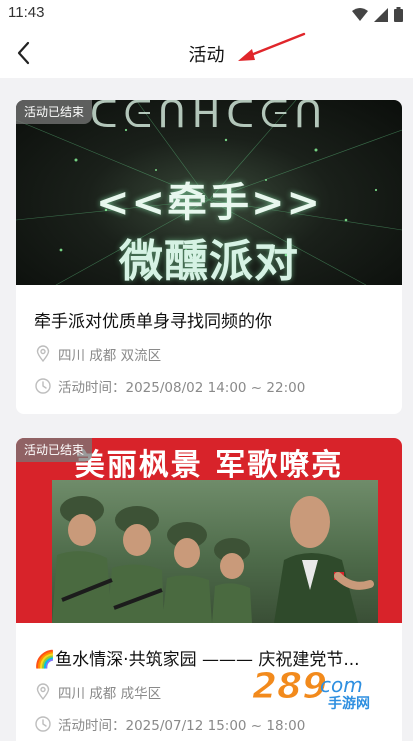 Image resolution: width=413 pixels, height=741 pixels. Describe the element at coordinates (349, 702) in the screenshot. I see `svg-text: 手游网` at that location.